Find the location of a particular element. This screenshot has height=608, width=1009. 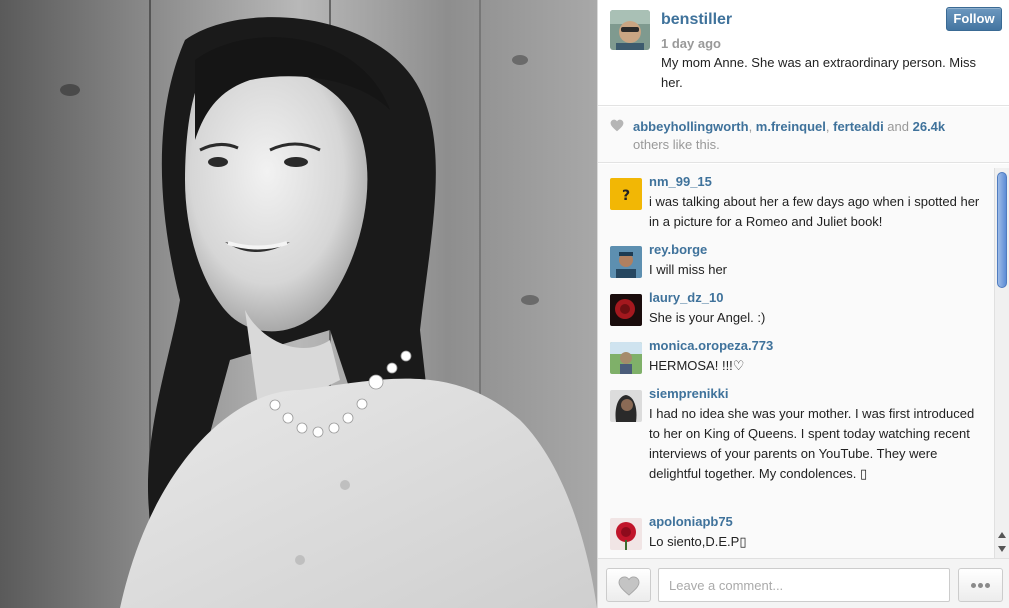

portrait-avatar-image is located at coordinates (626, 406).